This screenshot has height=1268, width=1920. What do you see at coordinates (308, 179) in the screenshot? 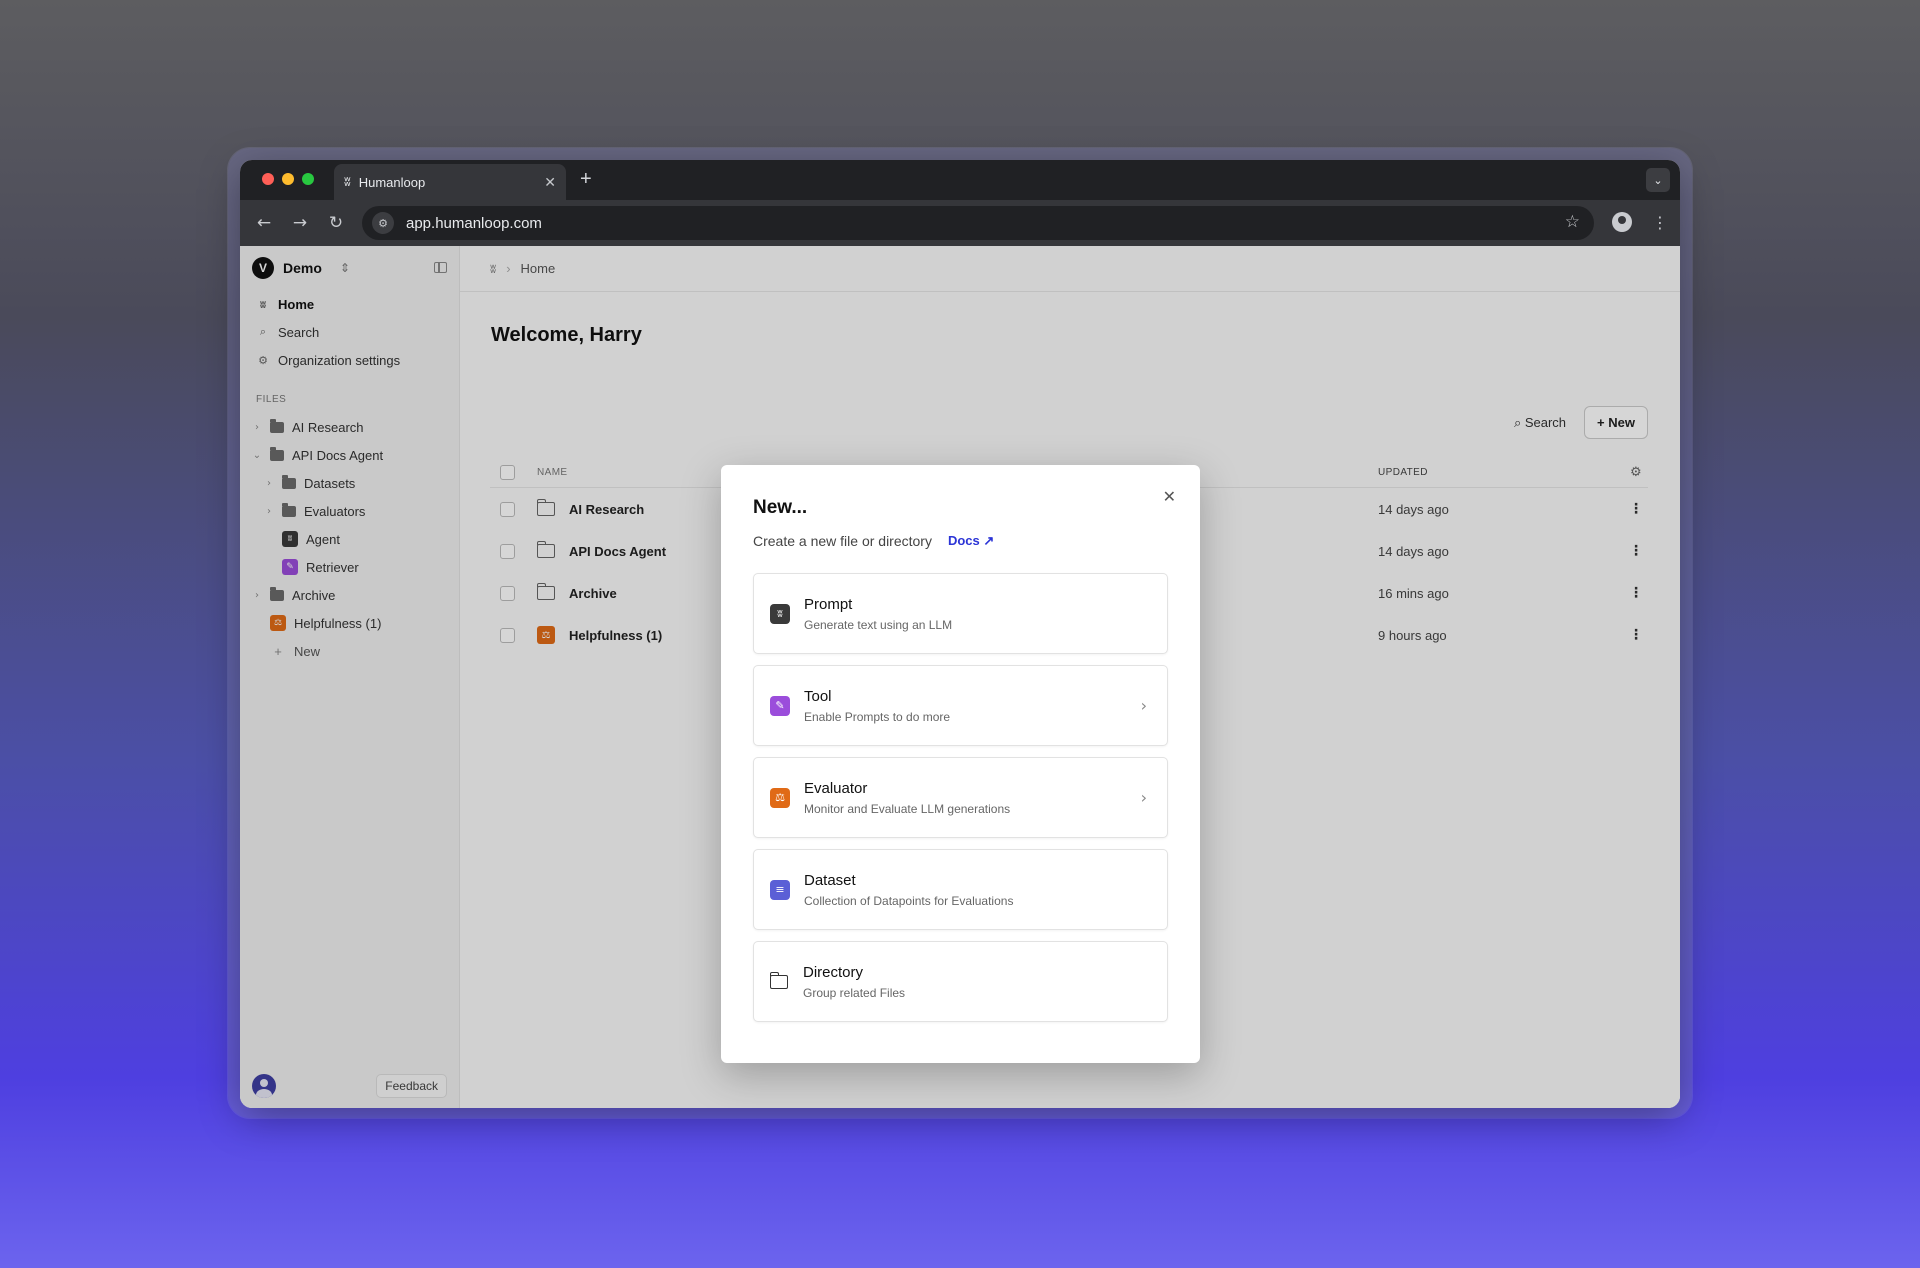
I see `maximize-window-button` at bounding box center [308, 179].